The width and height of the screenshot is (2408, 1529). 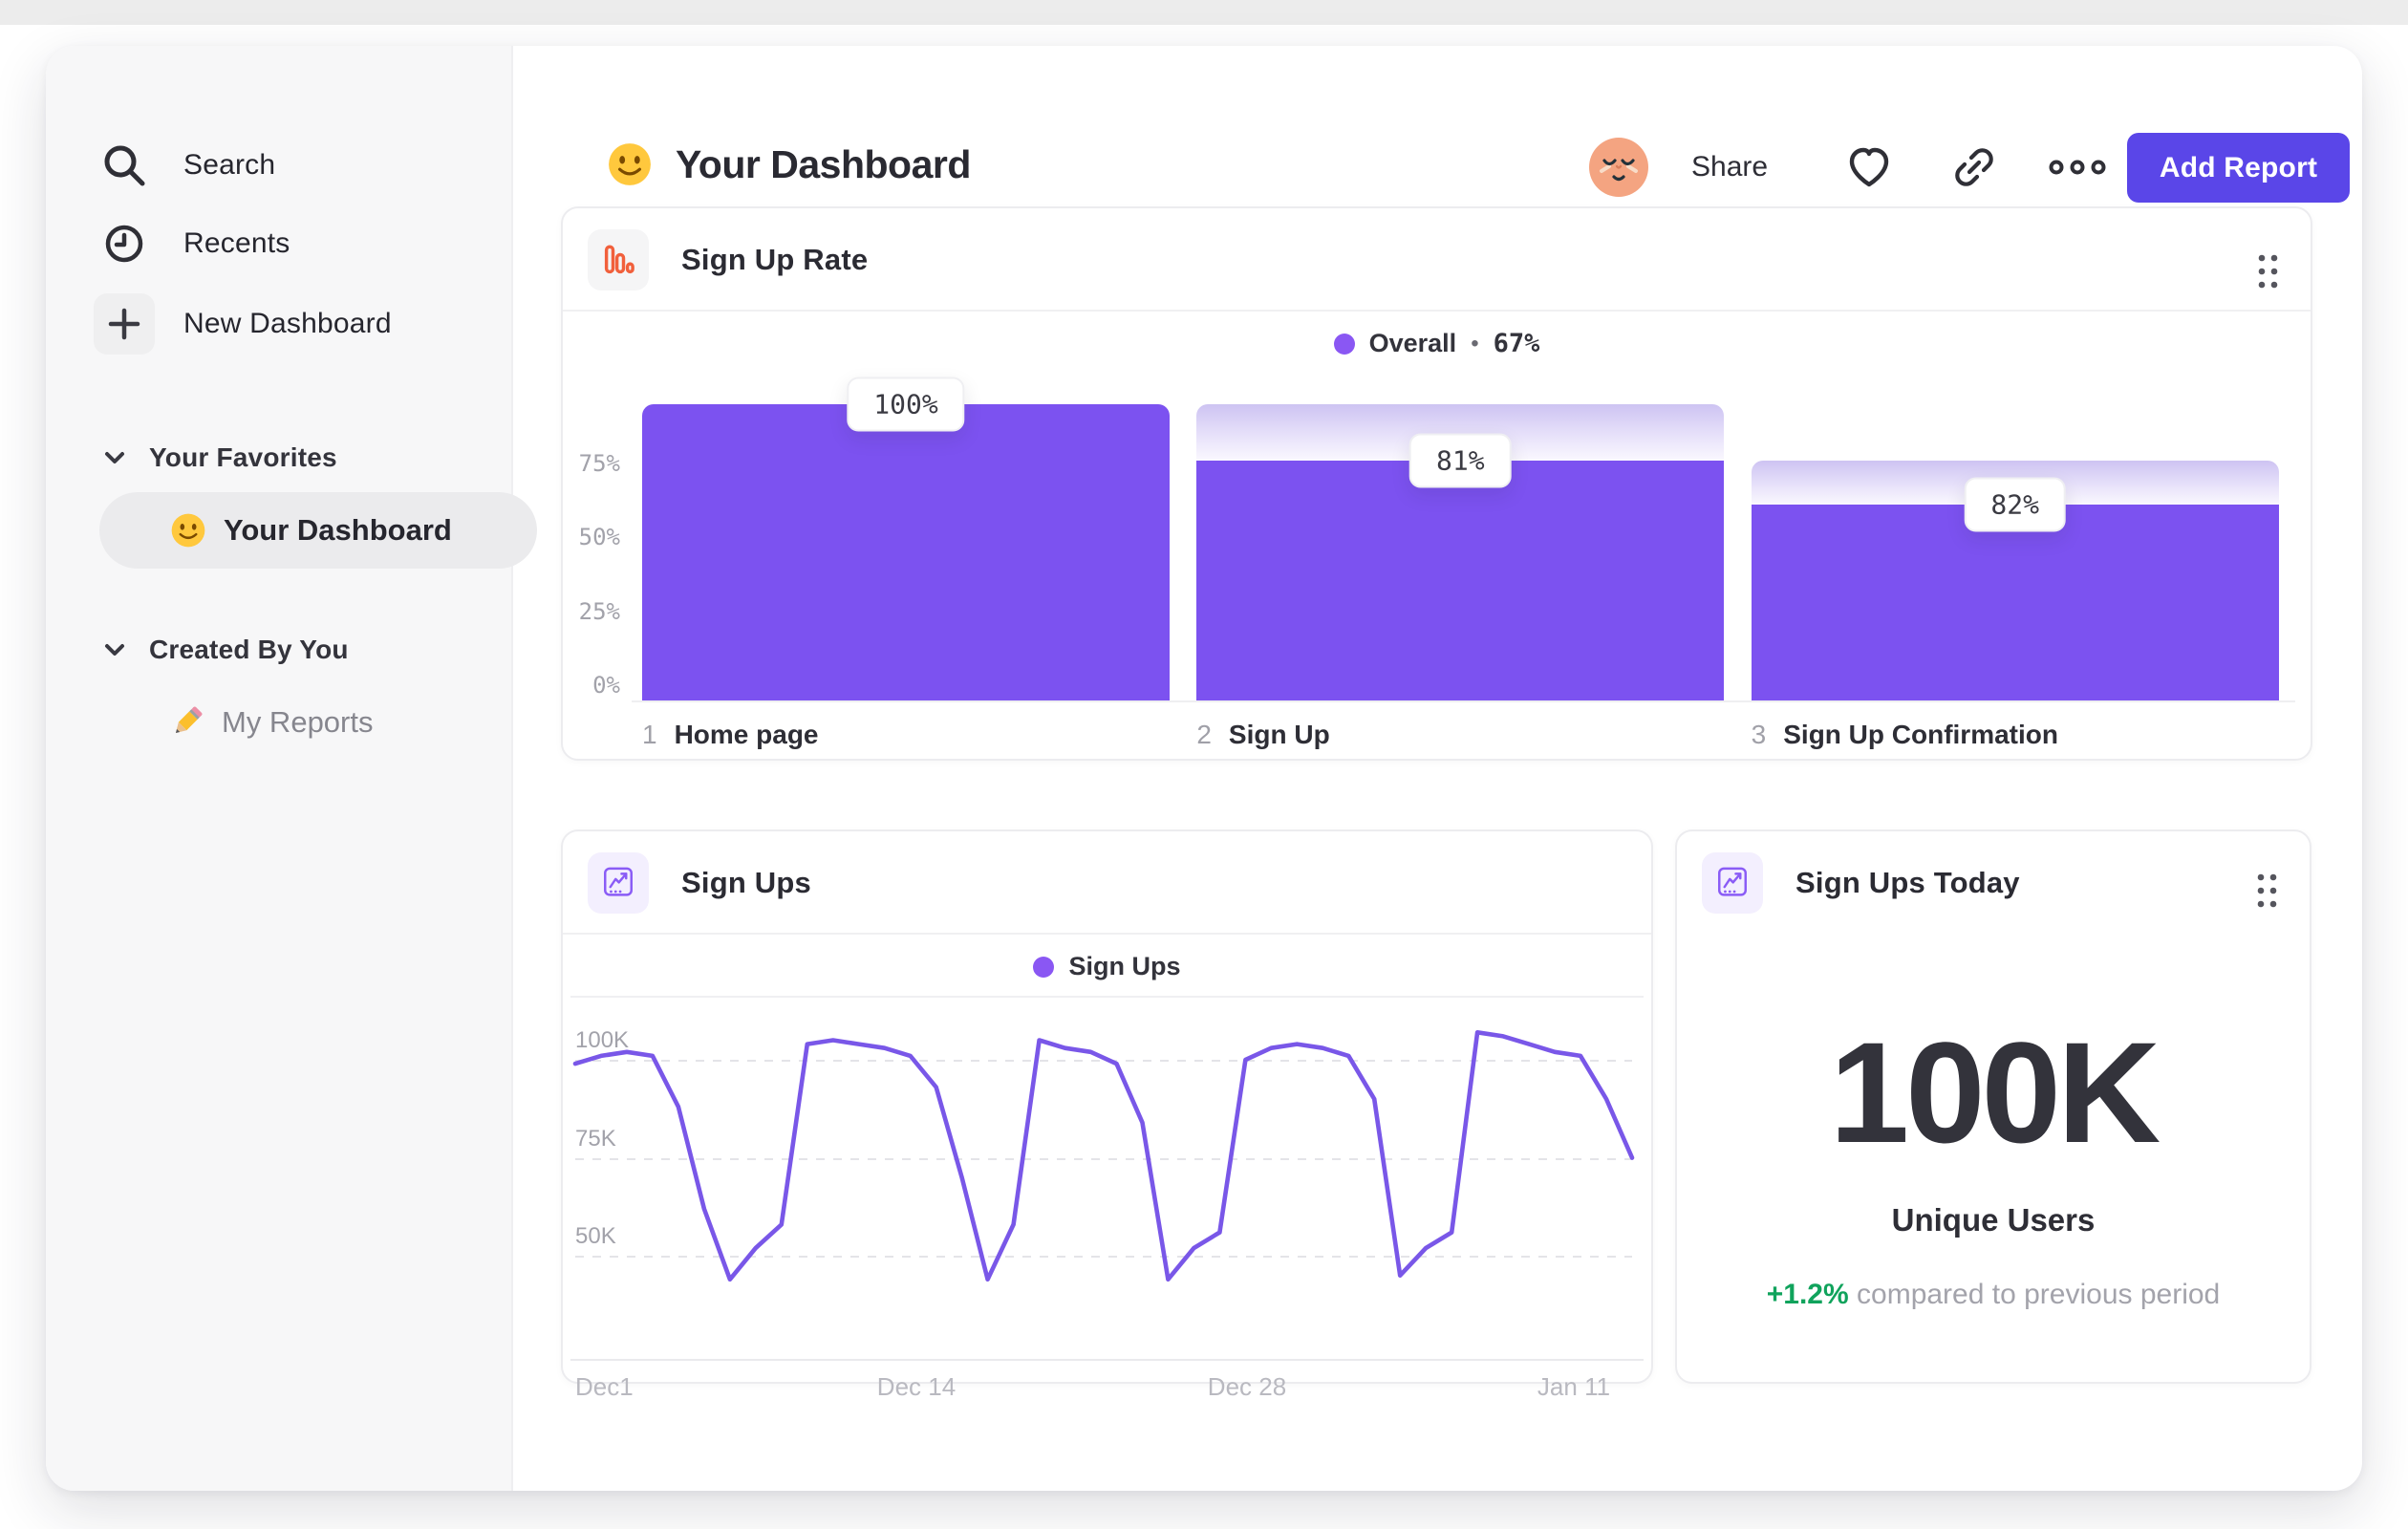 What do you see at coordinates (906, 404) in the screenshot?
I see `conversion-tooltip: 100%` at bounding box center [906, 404].